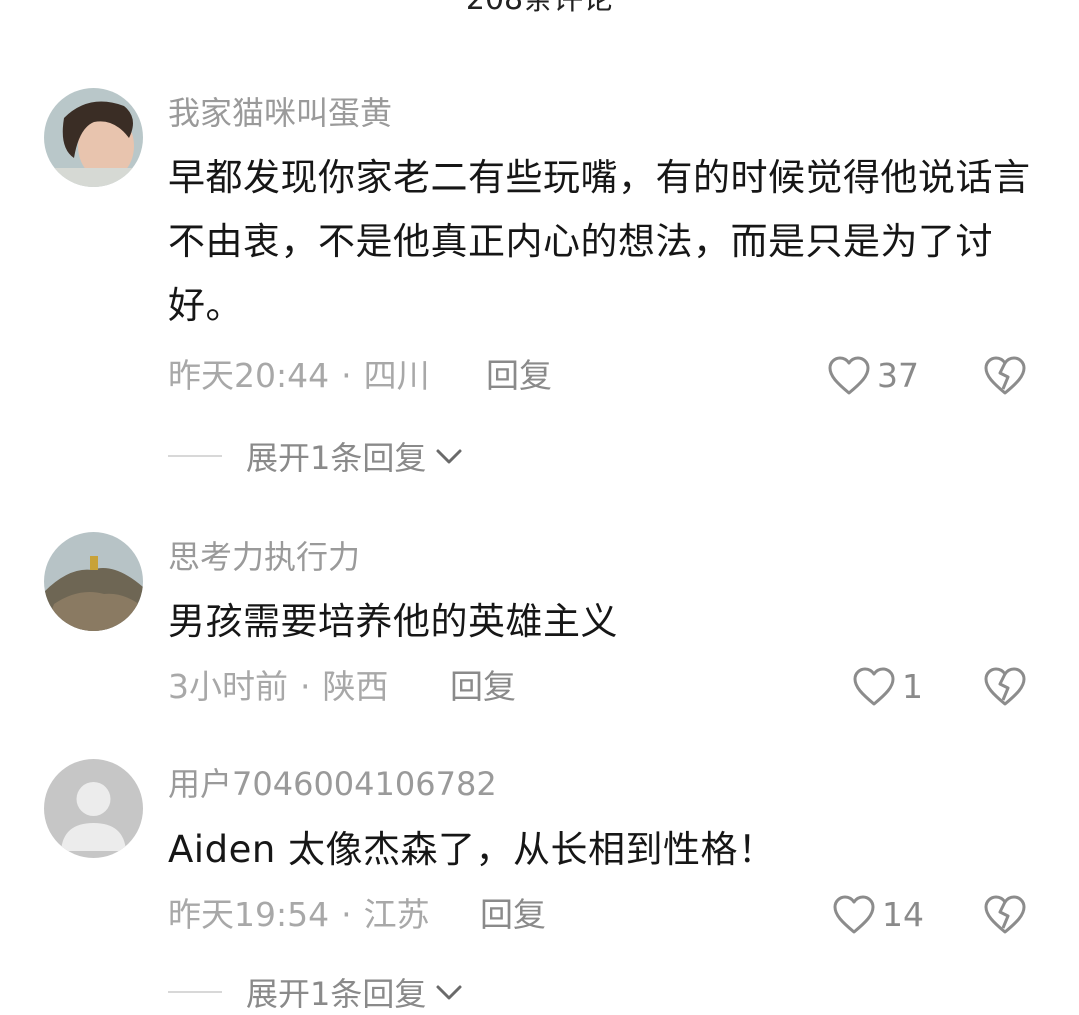  What do you see at coordinates (878, 915) in the screenshot?
I see `like-button: 14` at bounding box center [878, 915].